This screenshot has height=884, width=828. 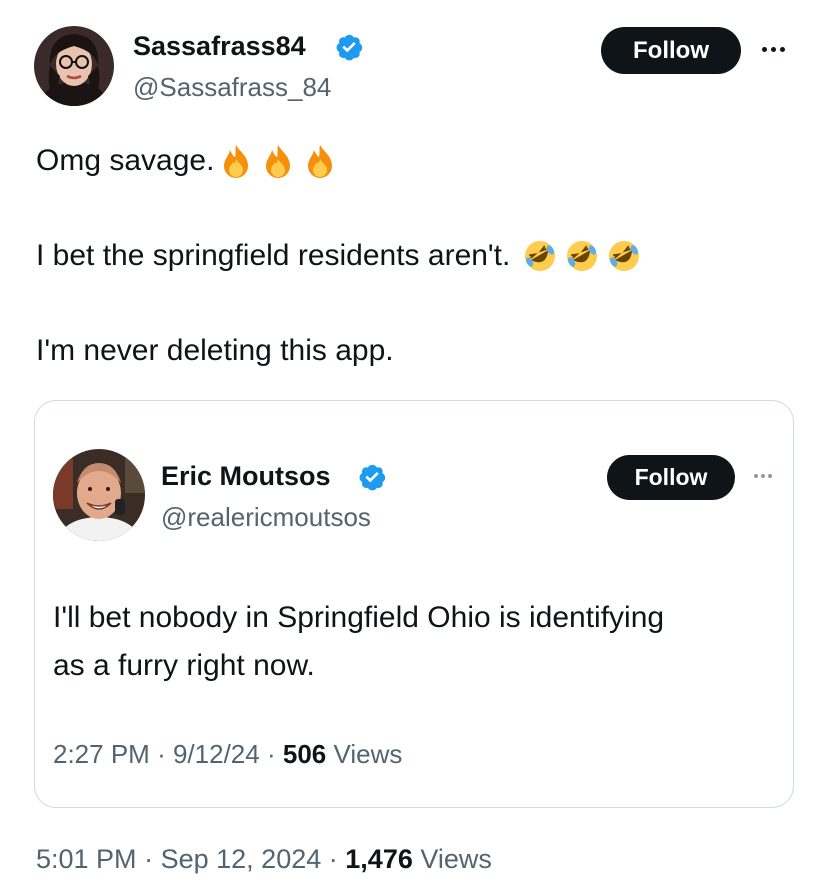 What do you see at coordinates (184, 665) in the screenshot?
I see `quoted-post-text-line-2: as a furry right now.` at bounding box center [184, 665].